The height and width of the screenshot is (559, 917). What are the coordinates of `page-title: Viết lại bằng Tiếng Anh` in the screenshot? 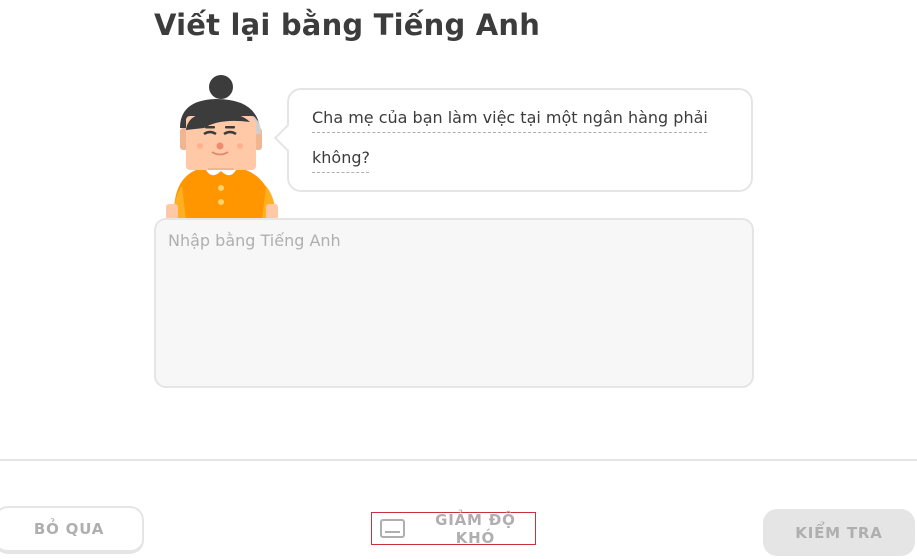 It's located at (347, 25).